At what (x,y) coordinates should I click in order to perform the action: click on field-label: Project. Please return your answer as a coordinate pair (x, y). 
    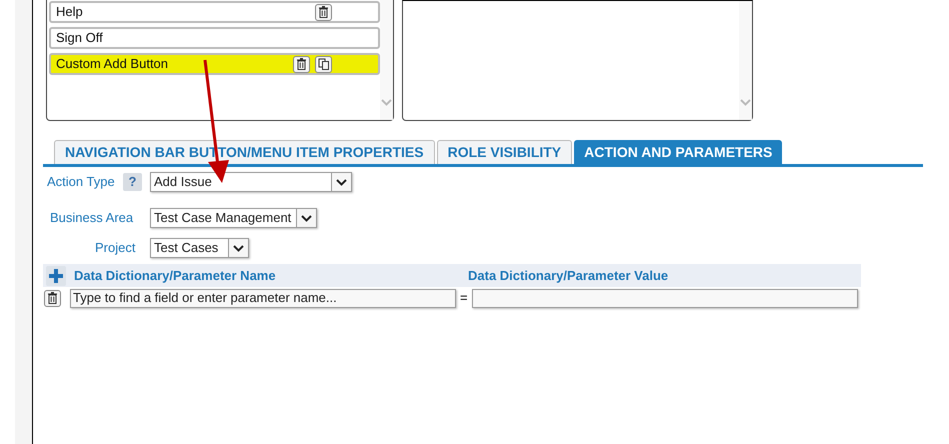
    Looking at the image, I should click on (115, 248).